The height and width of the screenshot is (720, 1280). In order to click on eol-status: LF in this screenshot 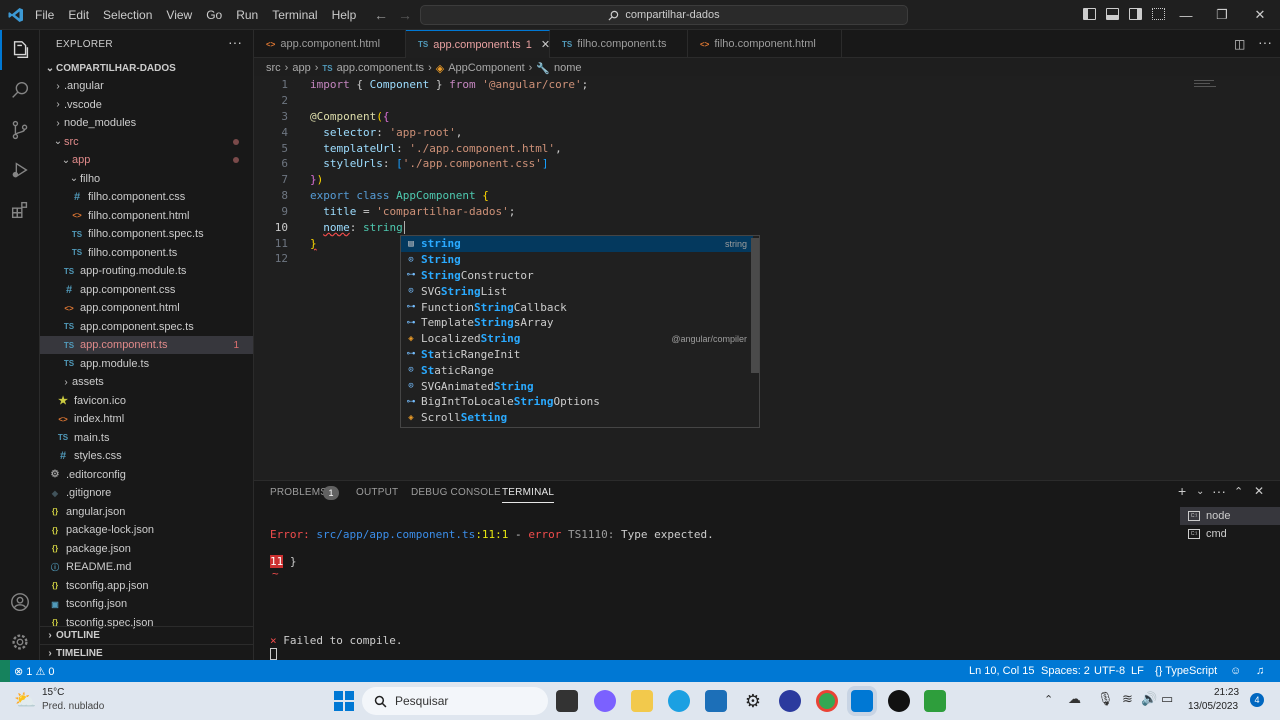, I will do `click(1137, 671)`.